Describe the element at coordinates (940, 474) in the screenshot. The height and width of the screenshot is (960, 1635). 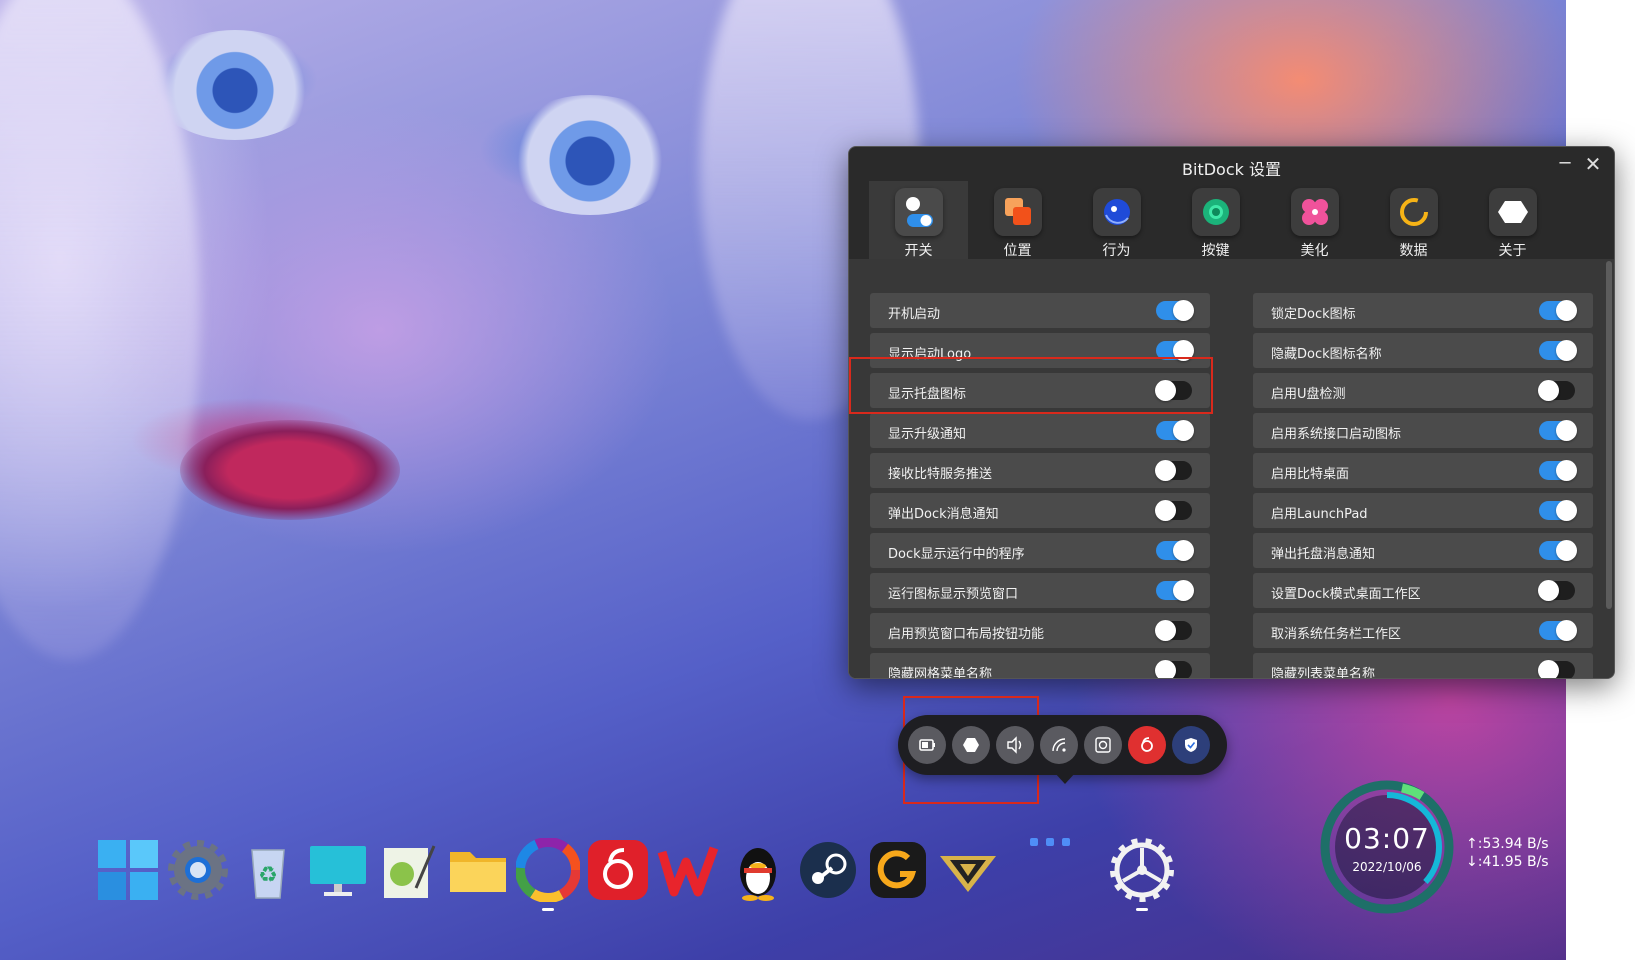
I see `setting-label: 接收比特服务推送` at that location.